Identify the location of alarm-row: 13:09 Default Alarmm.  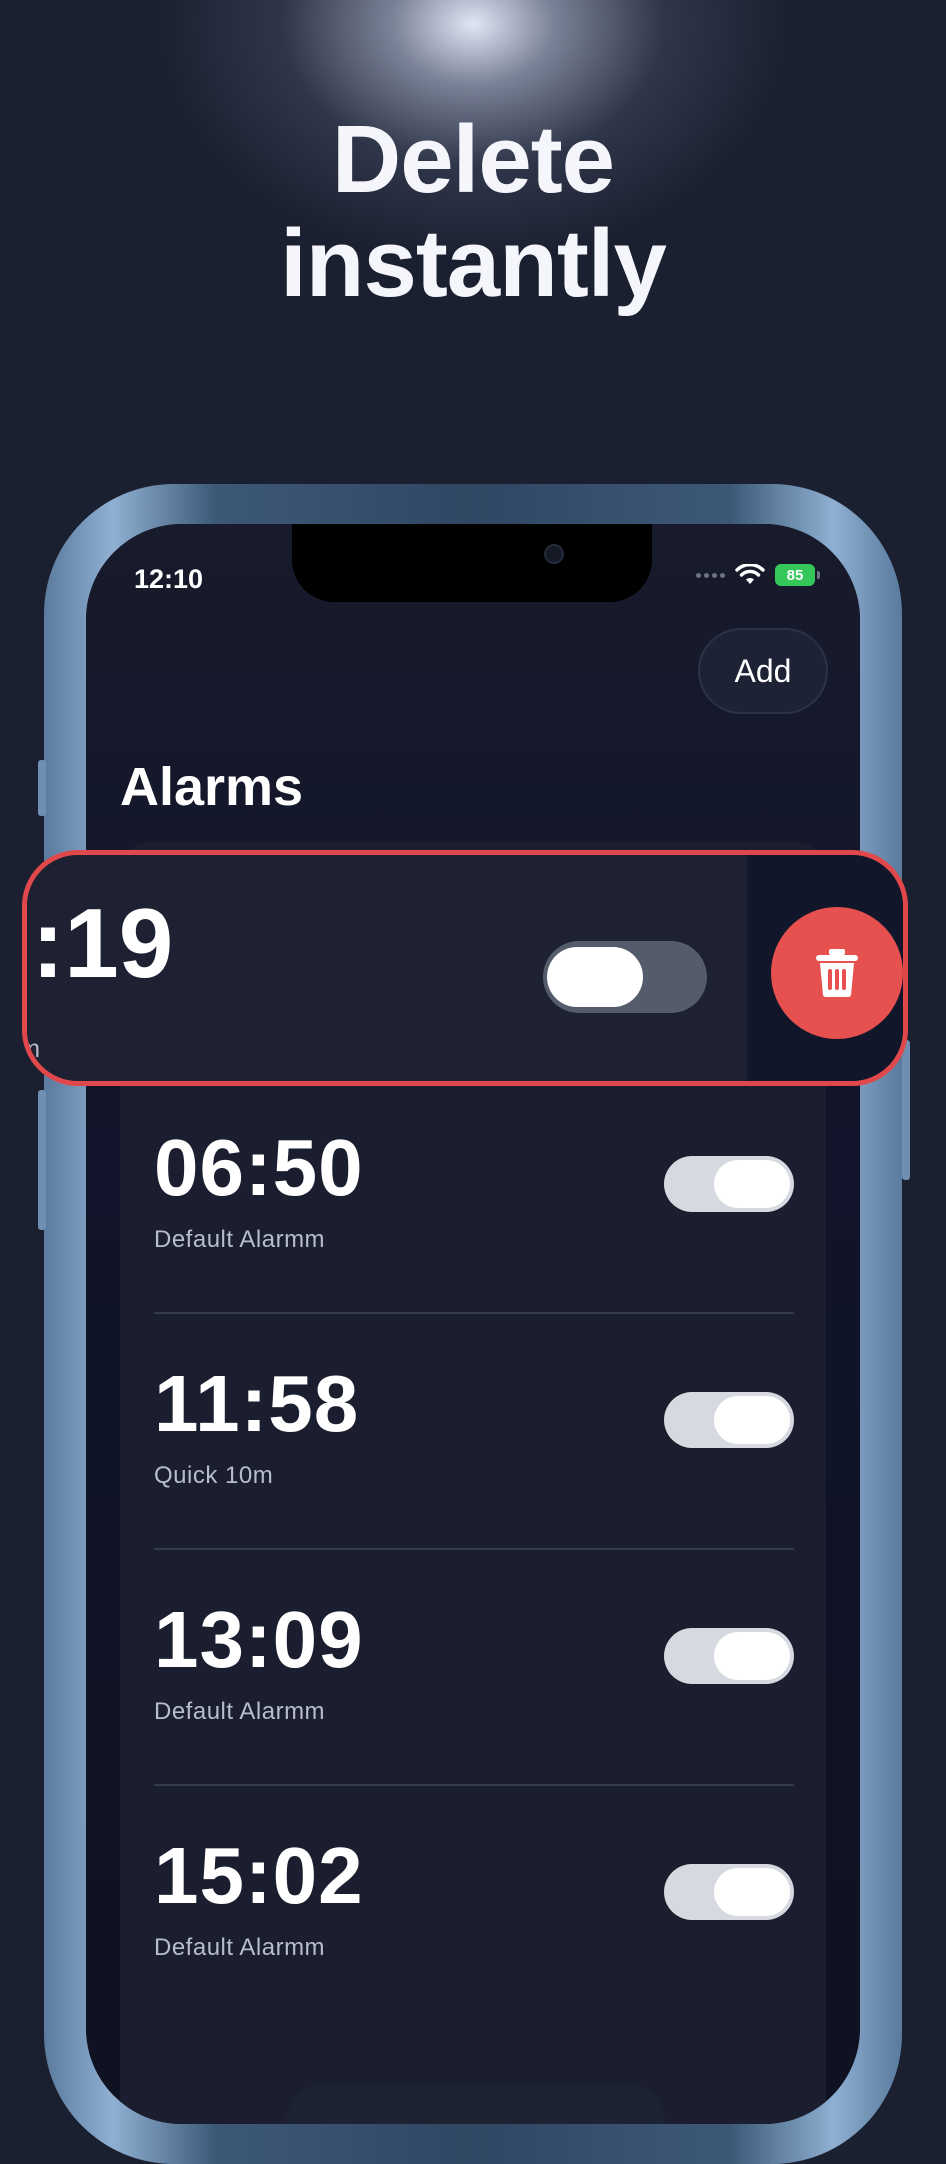
(474, 1668).